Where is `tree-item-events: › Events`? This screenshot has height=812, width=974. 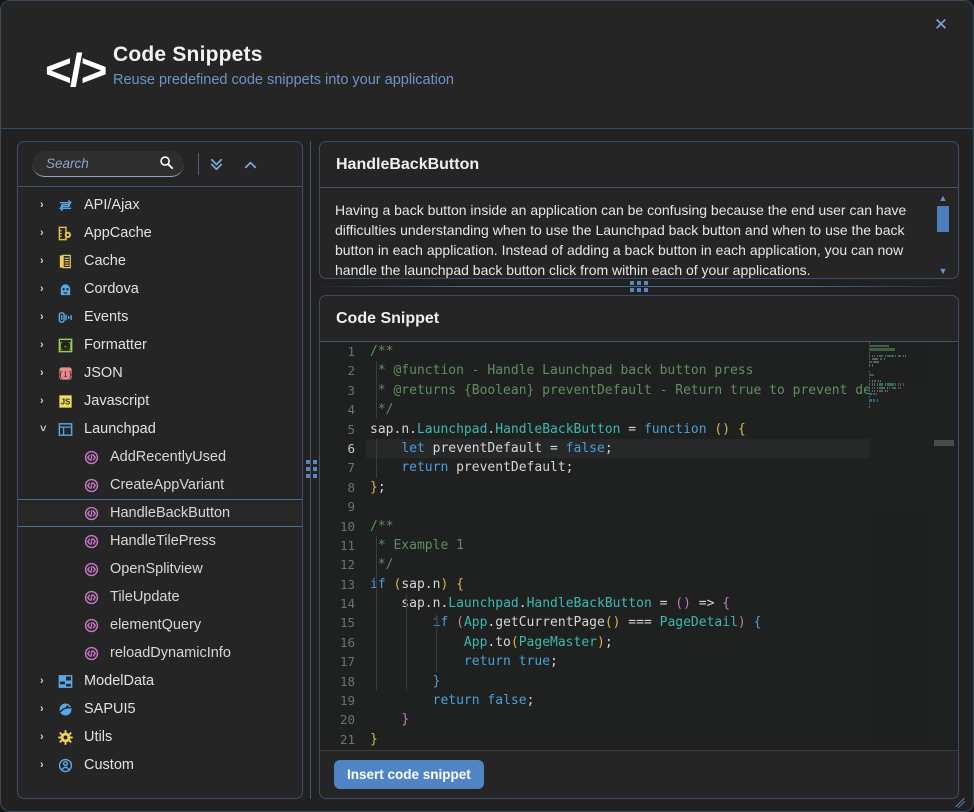
tree-item-events: › Events is located at coordinates (160, 317).